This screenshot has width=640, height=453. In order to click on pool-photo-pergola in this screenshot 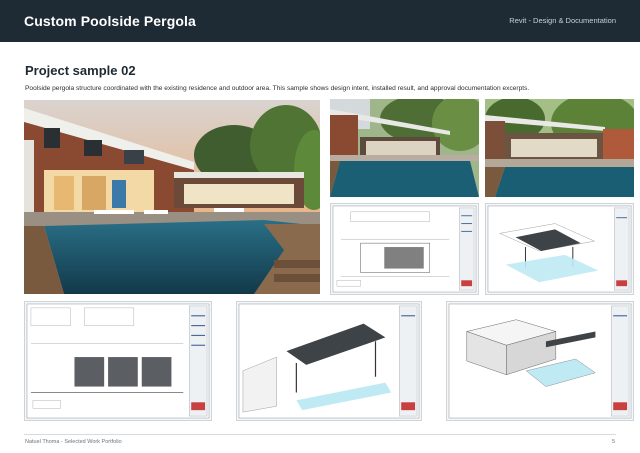, I will do `click(559, 148)`.